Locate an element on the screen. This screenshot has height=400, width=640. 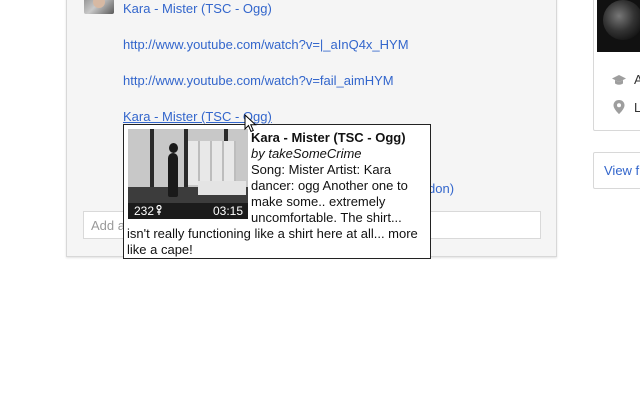
thumb-dancer-head is located at coordinates (173, 148).